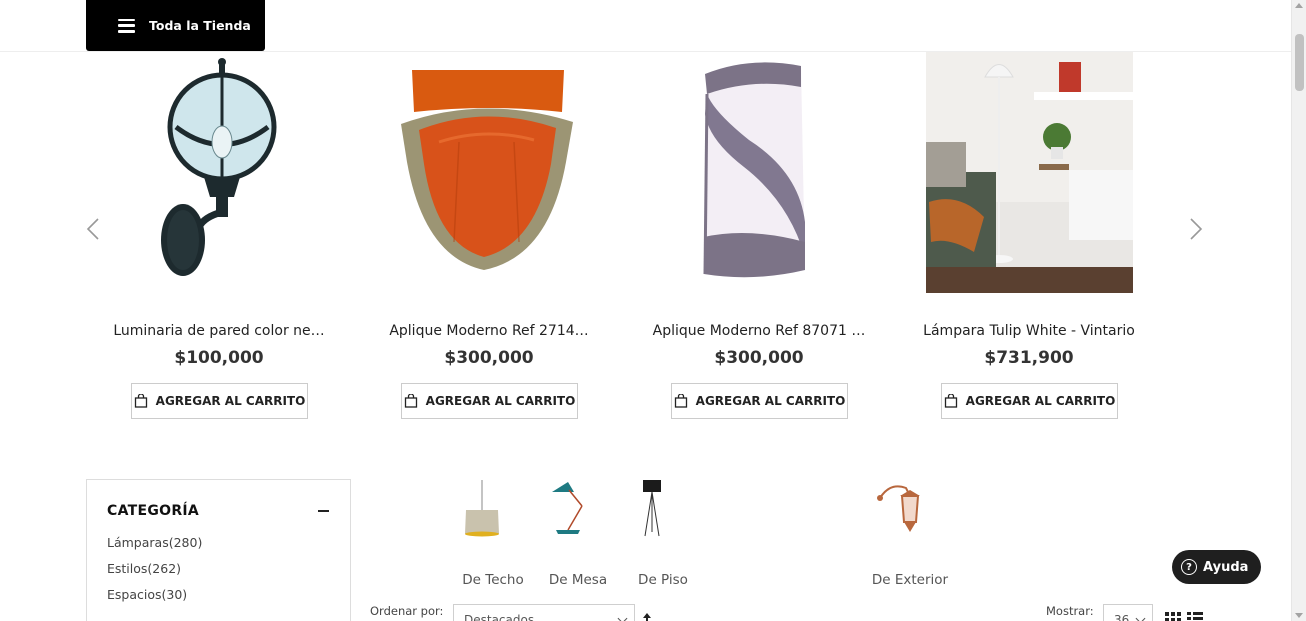 The width and height of the screenshot is (1306, 621). Describe the element at coordinates (407, 611) in the screenshot. I see `sort-label: Ordenar por:` at that location.